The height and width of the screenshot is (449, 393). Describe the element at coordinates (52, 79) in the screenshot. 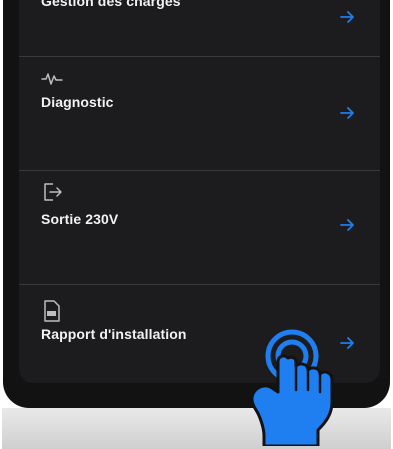

I see `pulse-icon` at that location.